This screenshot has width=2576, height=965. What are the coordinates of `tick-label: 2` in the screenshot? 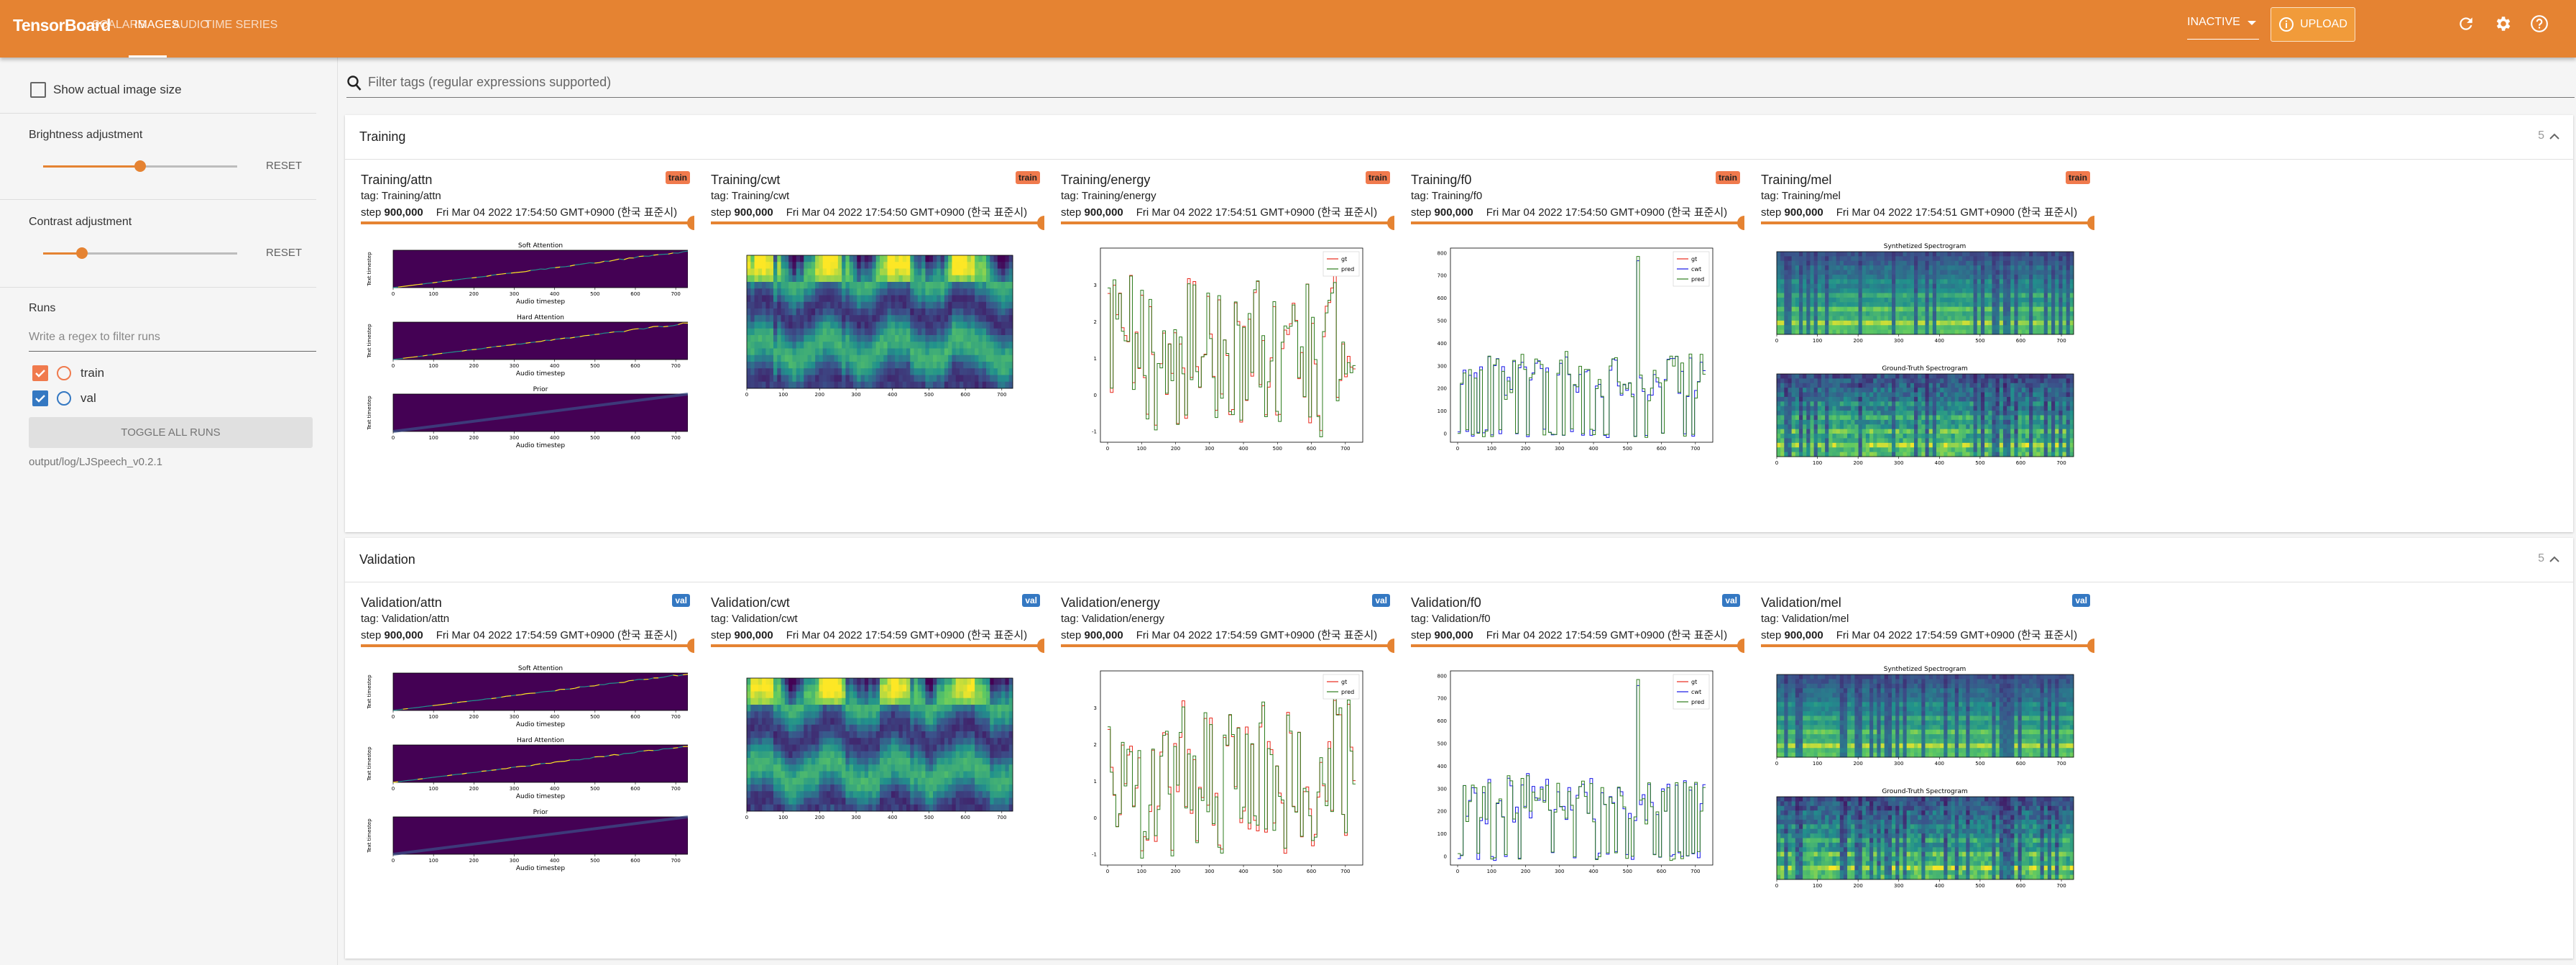 It's located at (1095, 322).